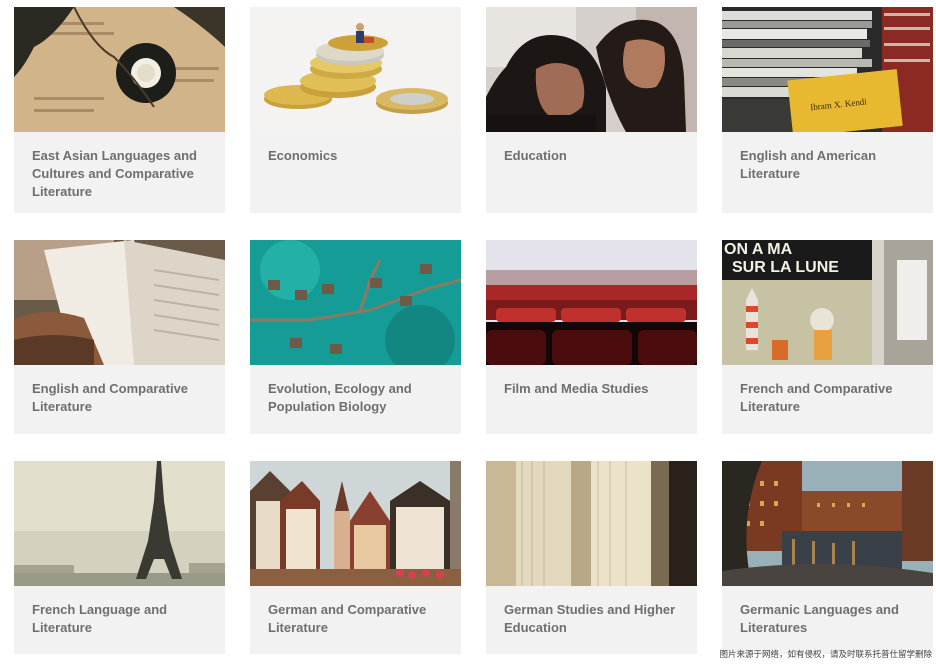 This screenshot has height=665, width=936. What do you see at coordinates (591, 302) in the screenshot?
I see `program-image-cinema` at bounding box center [591, 302].